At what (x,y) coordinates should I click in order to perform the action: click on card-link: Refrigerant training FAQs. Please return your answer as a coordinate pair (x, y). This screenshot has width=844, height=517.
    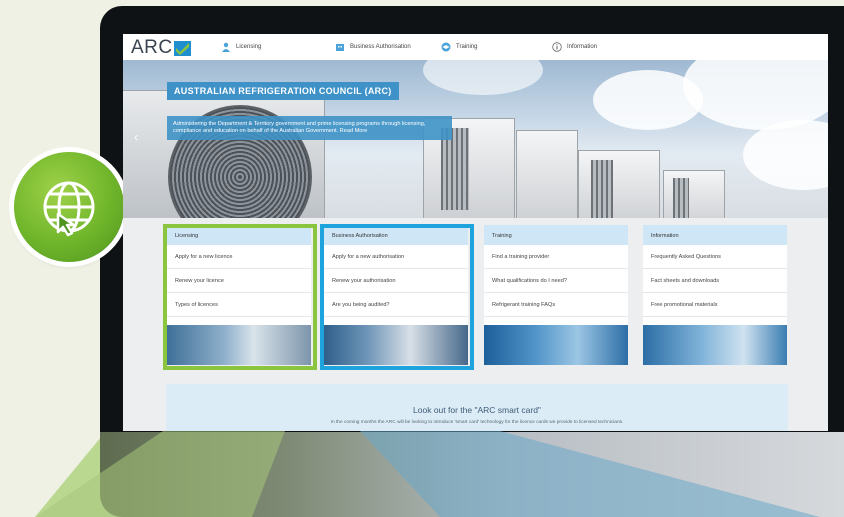
    Looking at the image, I should click on (556, 305).